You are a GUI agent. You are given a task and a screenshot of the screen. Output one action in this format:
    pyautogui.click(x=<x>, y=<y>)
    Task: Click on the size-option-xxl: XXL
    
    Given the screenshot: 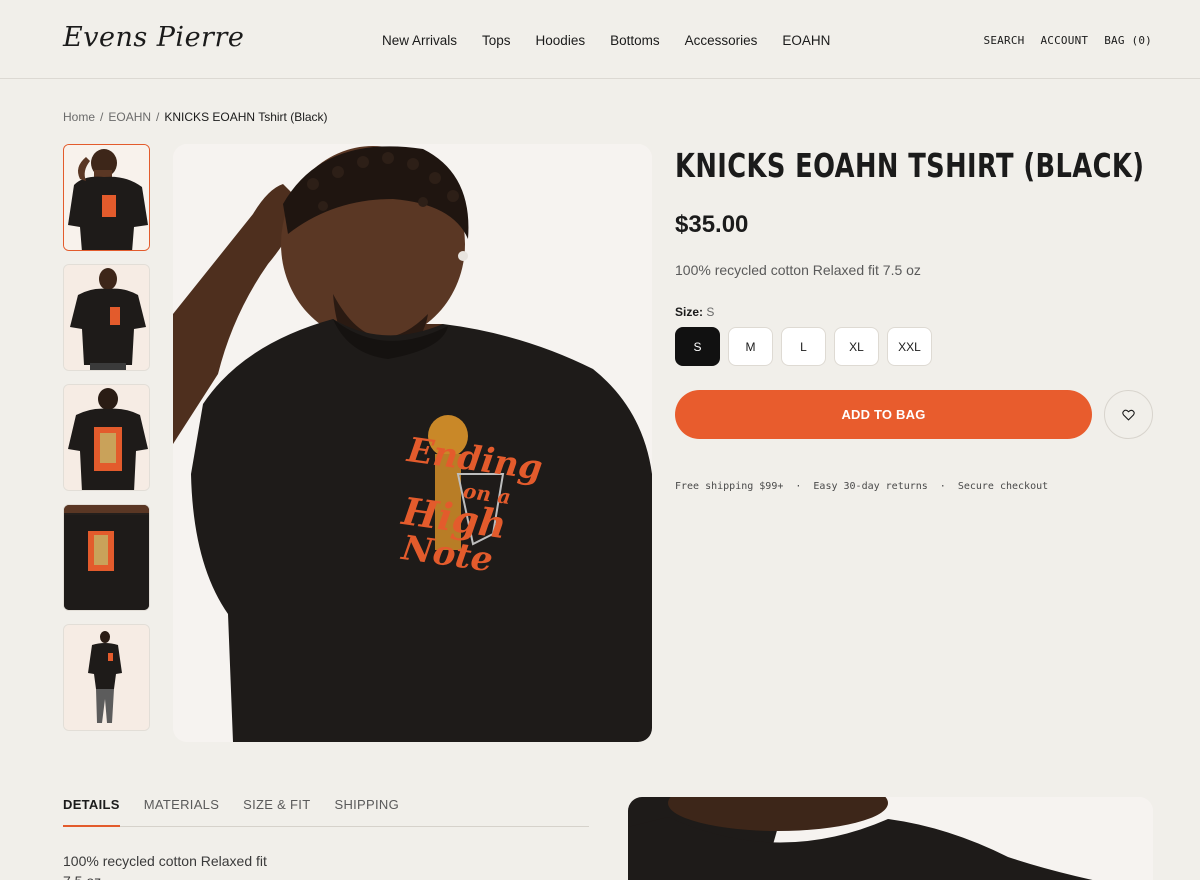 What is the action you would take?
    pyautogui.click(x=909, y=346)
    